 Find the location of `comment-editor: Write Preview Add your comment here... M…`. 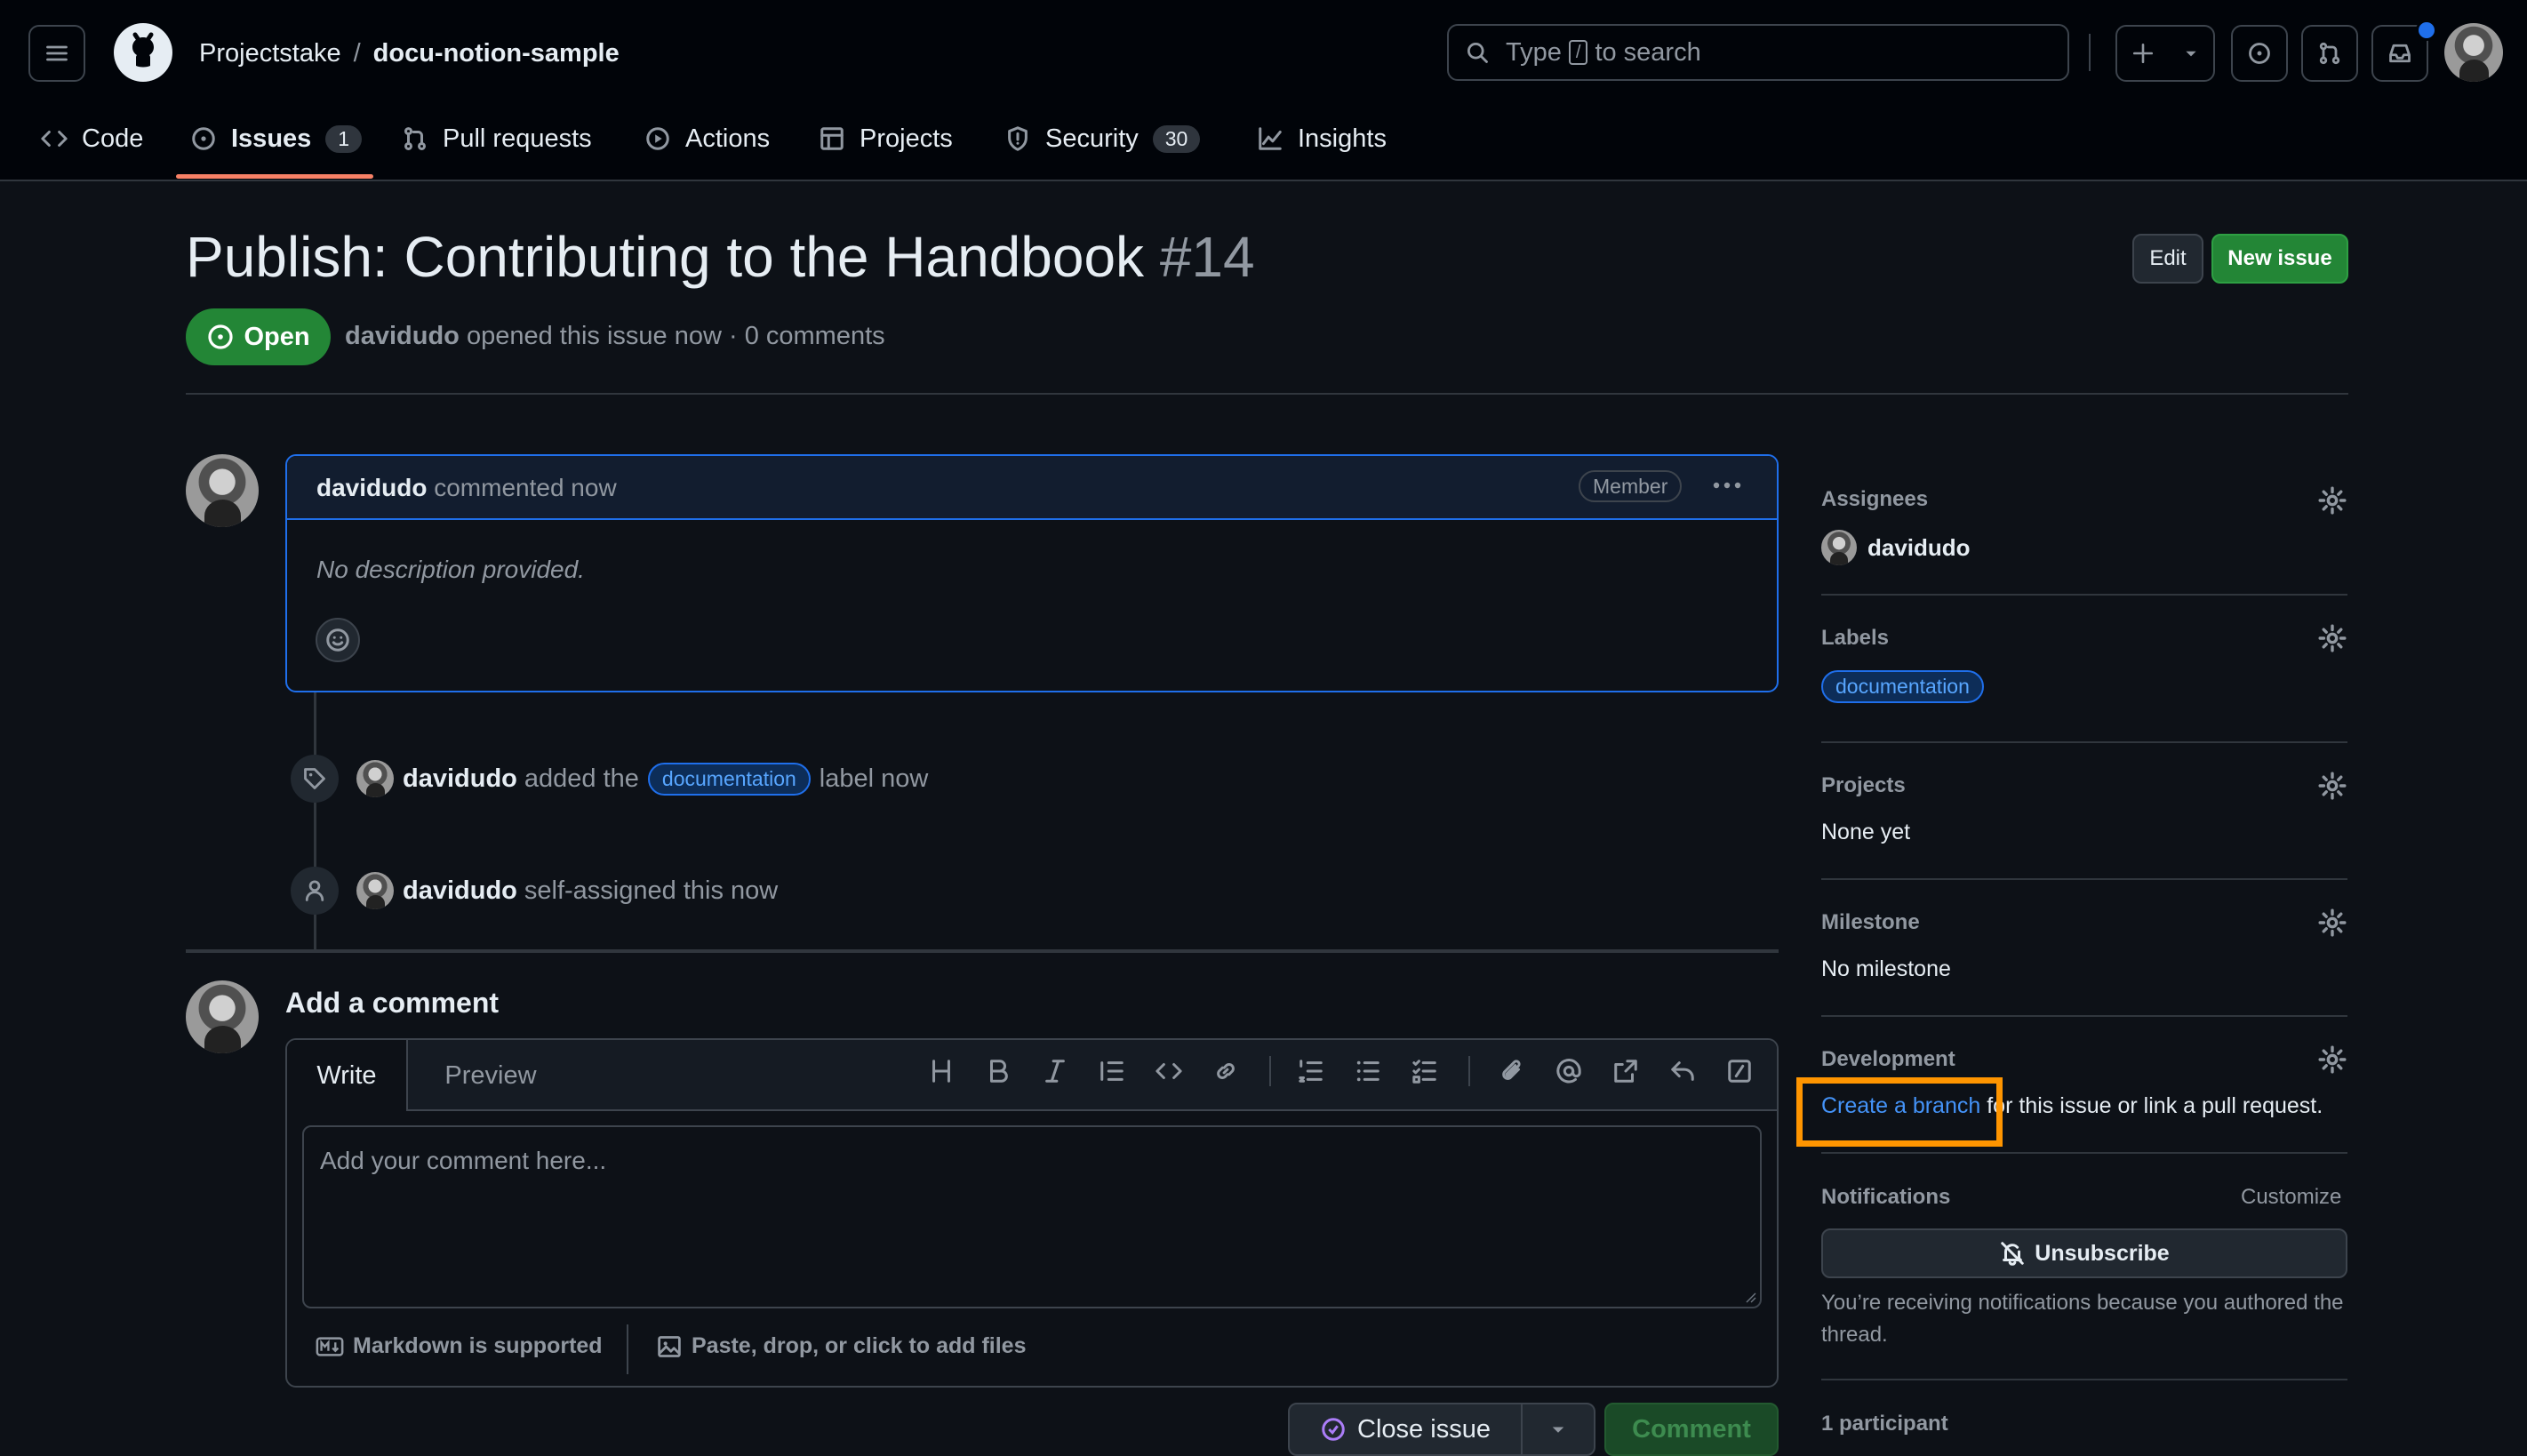

comment-editor: Write Preview Add your comment here... M… is located at coordinates (1032, 1213).